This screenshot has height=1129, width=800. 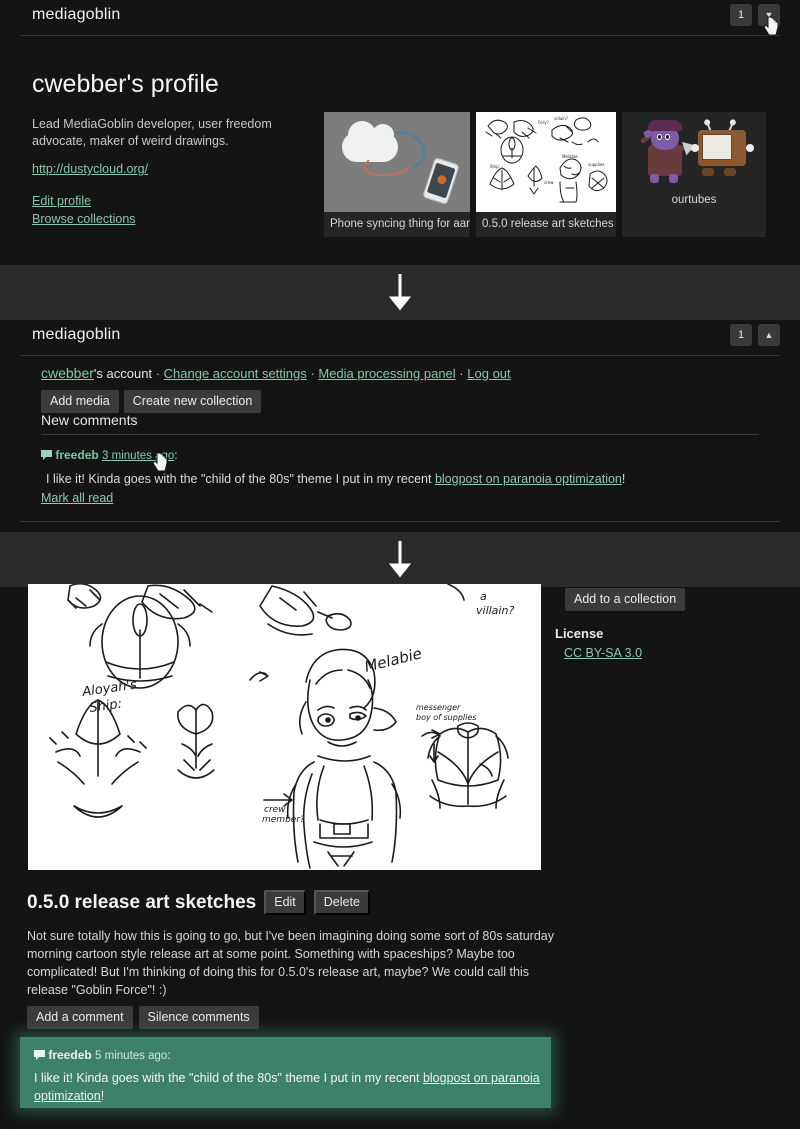 I want to click on account-action-buttons: Add media Create new collection, so click(x=151, y=401).